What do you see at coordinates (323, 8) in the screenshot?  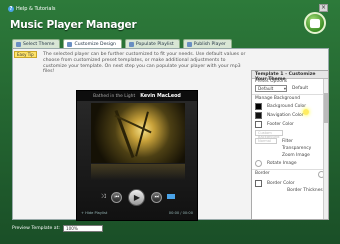 I see `close-button: ×` at bounding box center [323, 8].